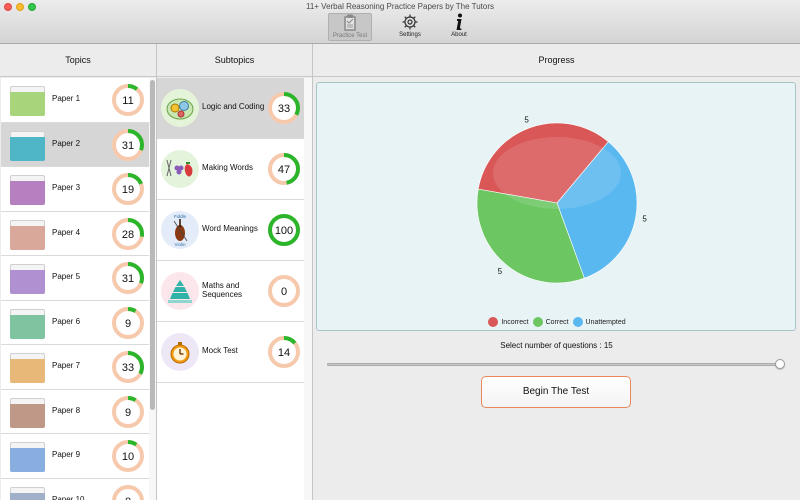  Describe the element at coordinates (350, 36) in the screenshot. I see `practice-test-label: Practice Test` at that location.